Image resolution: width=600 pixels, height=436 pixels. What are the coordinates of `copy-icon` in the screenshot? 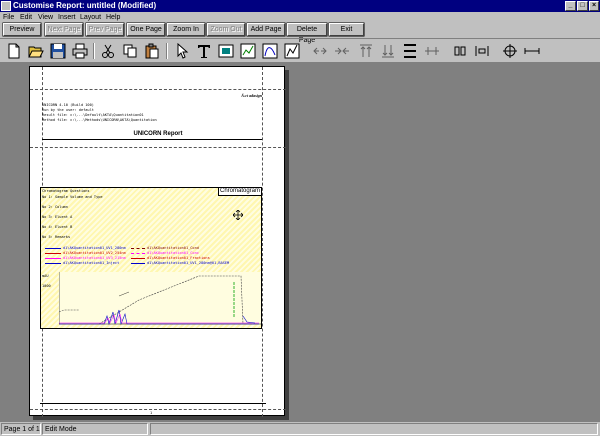 It's located at (130, 50).